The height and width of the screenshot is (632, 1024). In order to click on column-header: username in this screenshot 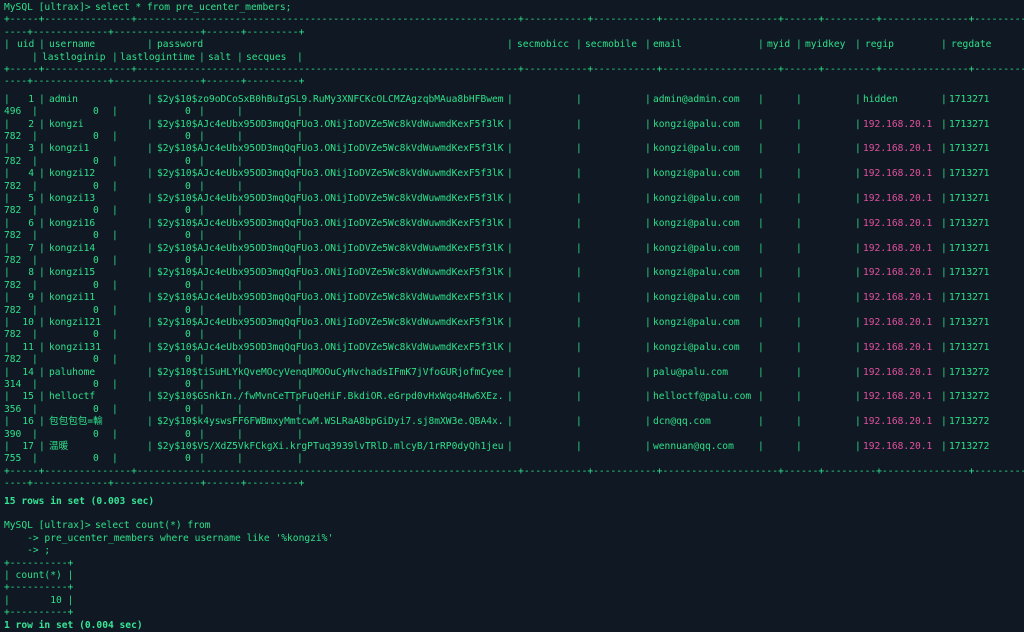, I will do `click(72, 45)`.